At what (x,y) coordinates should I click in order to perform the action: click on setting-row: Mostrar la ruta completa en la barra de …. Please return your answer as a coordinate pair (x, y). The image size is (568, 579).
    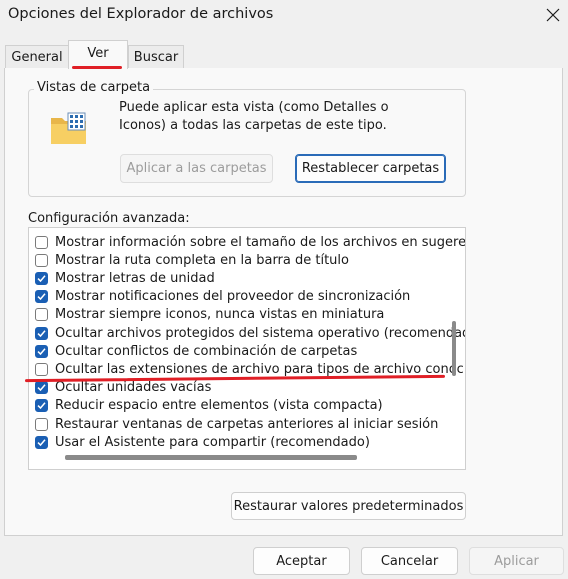
    Looking at the image, I should click on (192, 260).